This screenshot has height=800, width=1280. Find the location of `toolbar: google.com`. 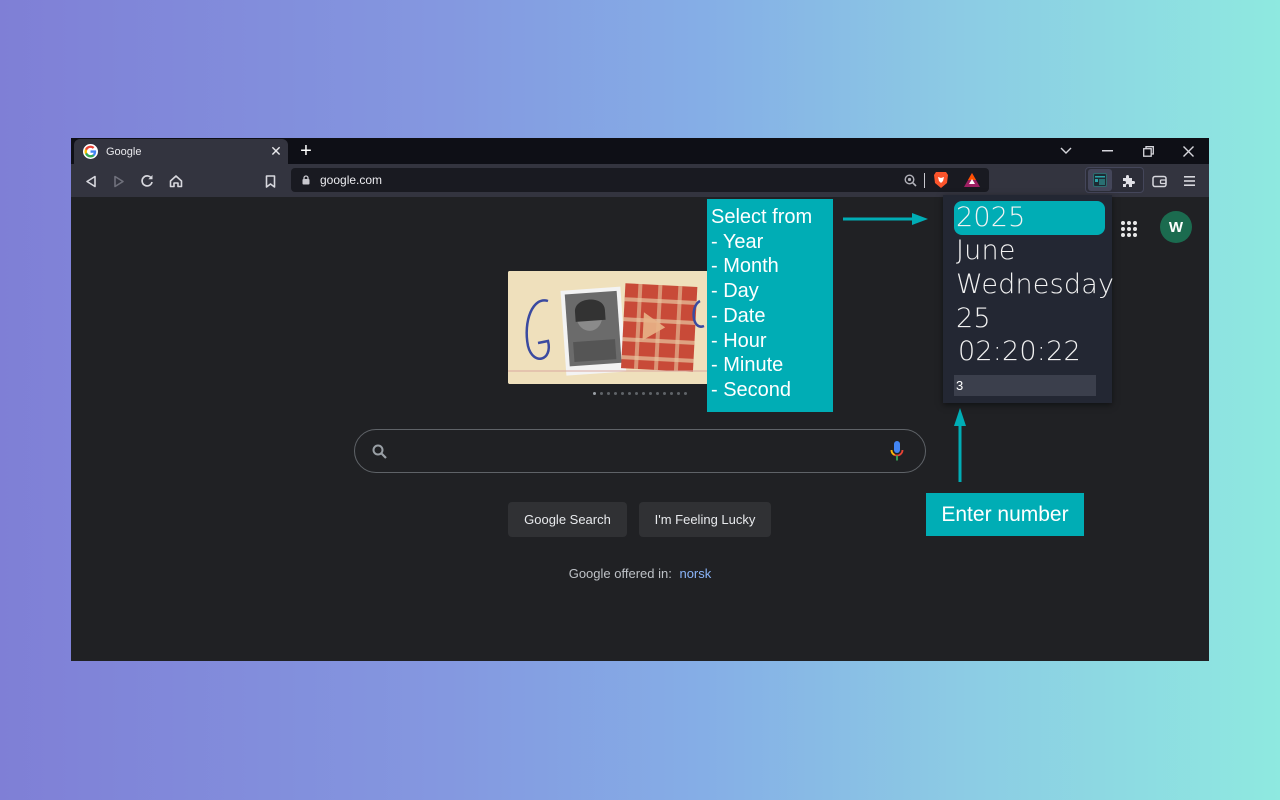

toolbar: google.com is located at coordinates (640, 180).